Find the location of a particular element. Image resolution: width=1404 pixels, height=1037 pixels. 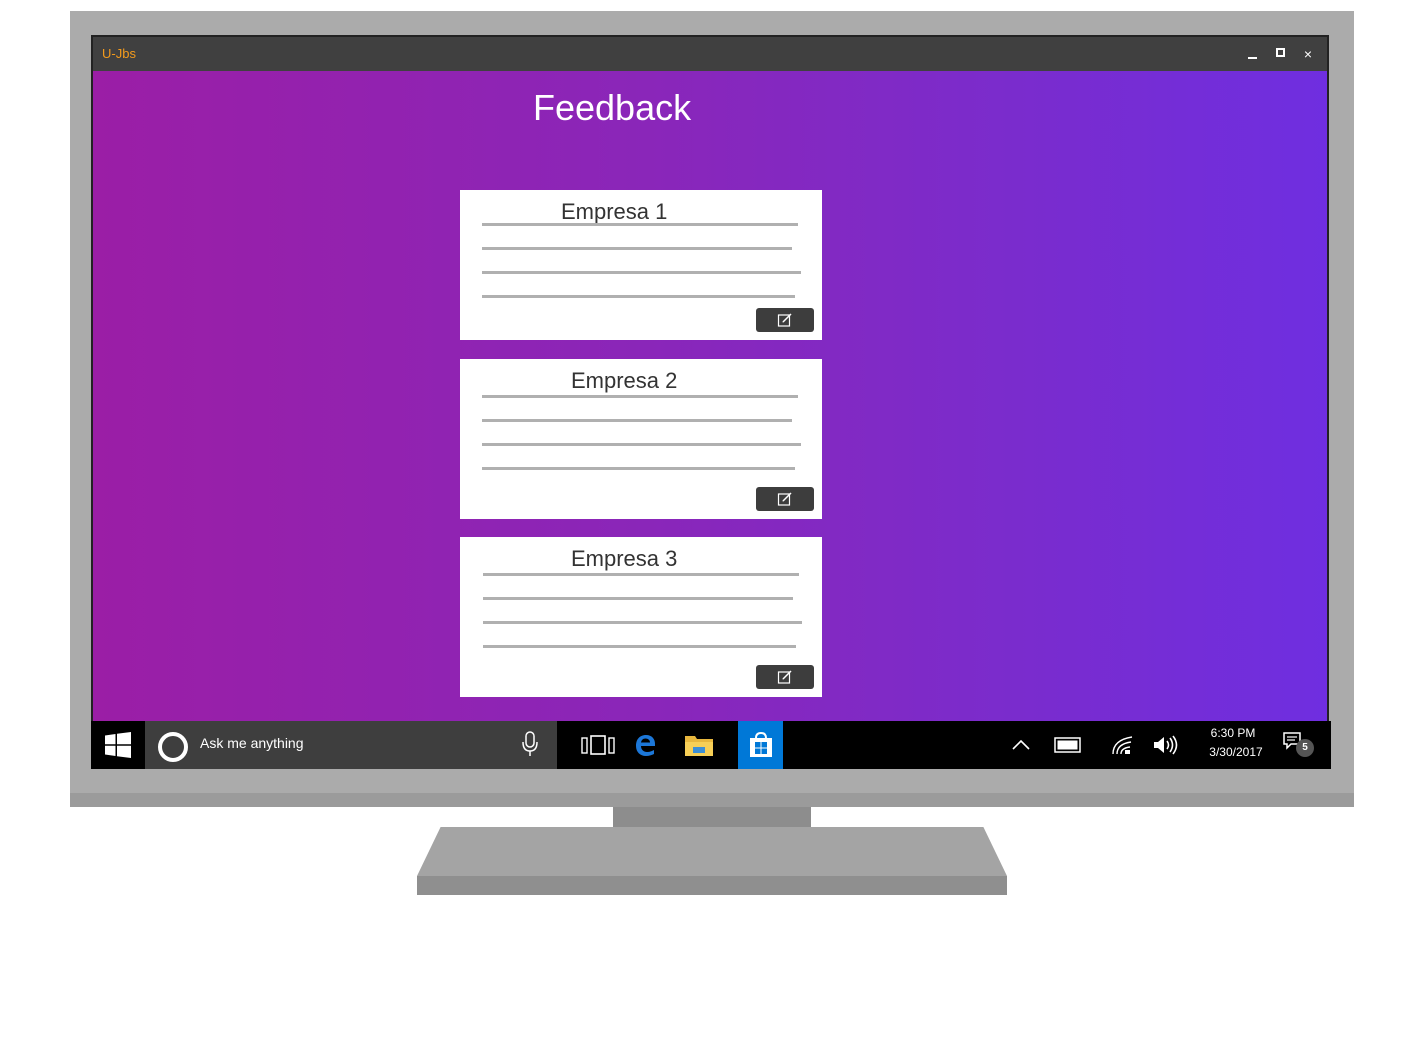

chevron-up-icon is located at coordinates (1021, 744).